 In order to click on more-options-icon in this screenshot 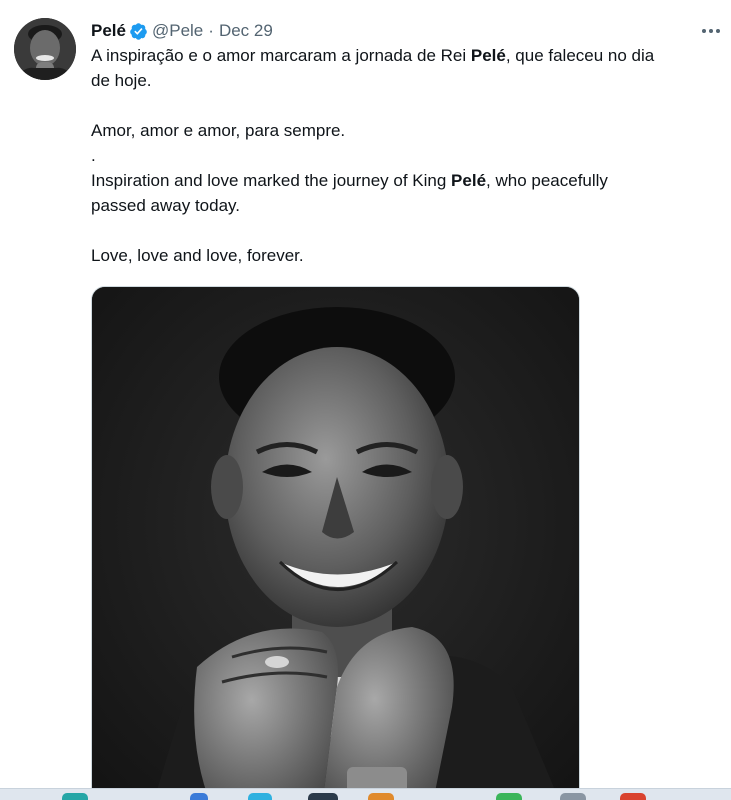, I will do `click(711, 31)`.